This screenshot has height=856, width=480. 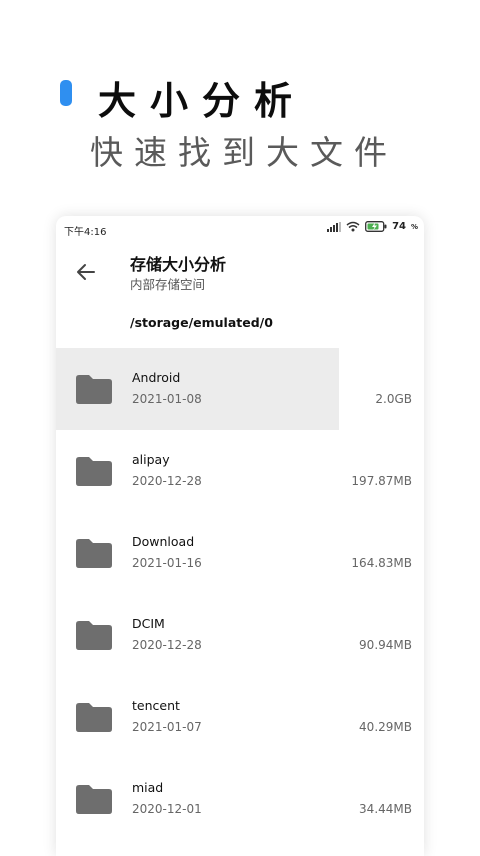 What do you see at coordinates (334, 226) in the screenshot?
I see `signal-icon` at bounding box center [334, 226].